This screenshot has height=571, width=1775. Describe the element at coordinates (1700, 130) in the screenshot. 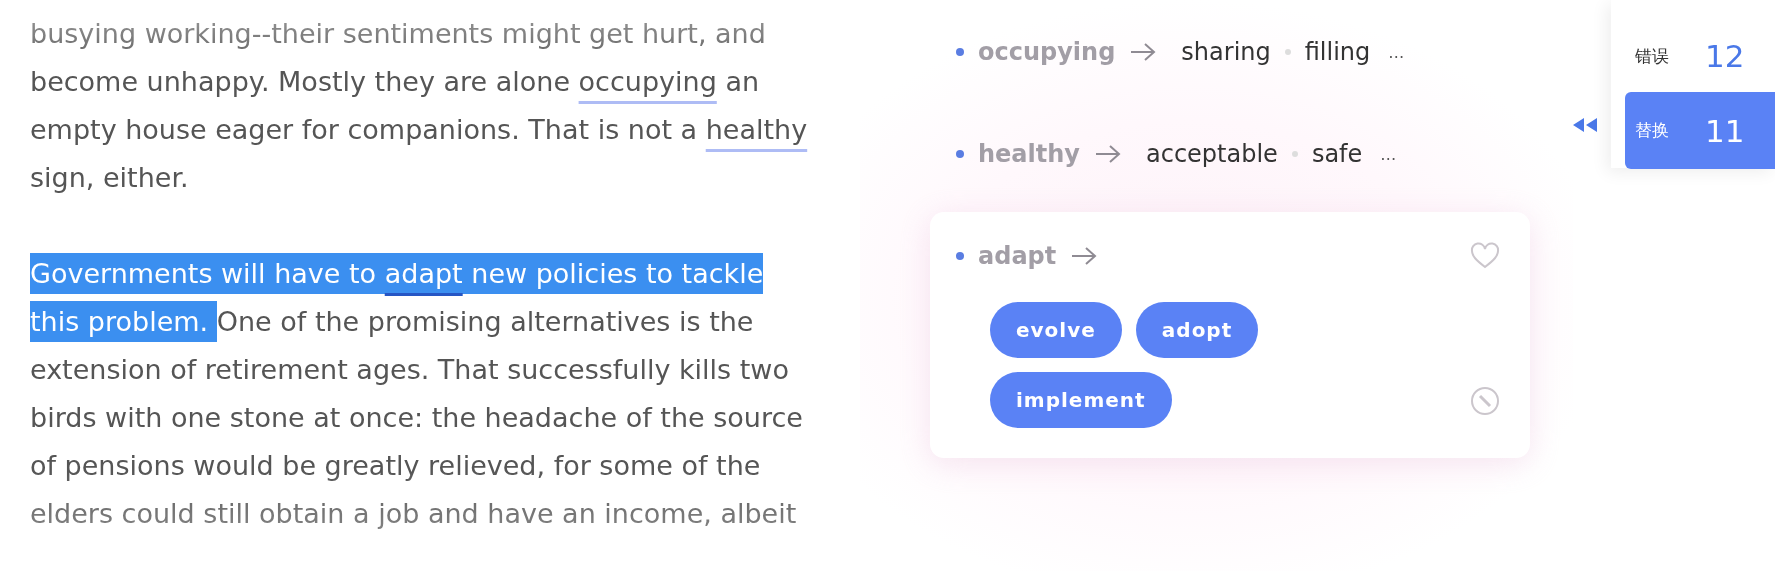

I see `tab: 替换 11` at that location.